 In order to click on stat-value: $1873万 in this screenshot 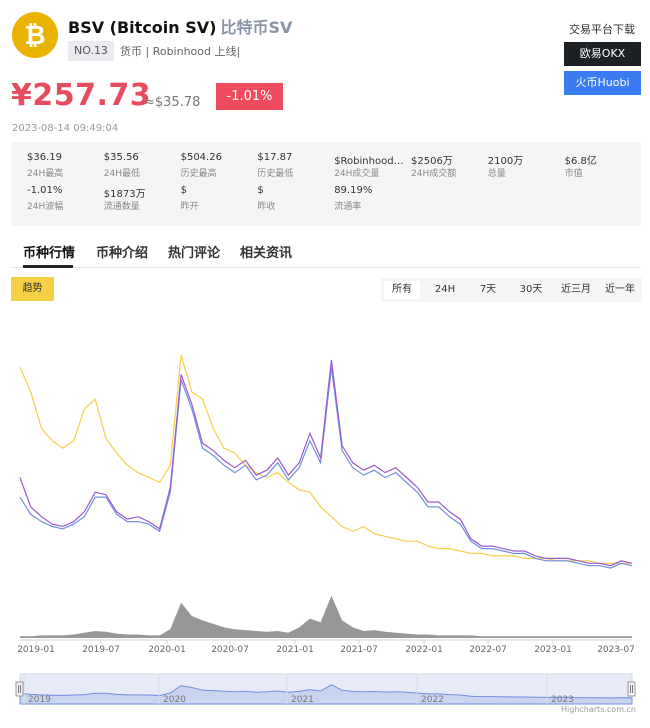, I will do `click(124, 193)`.